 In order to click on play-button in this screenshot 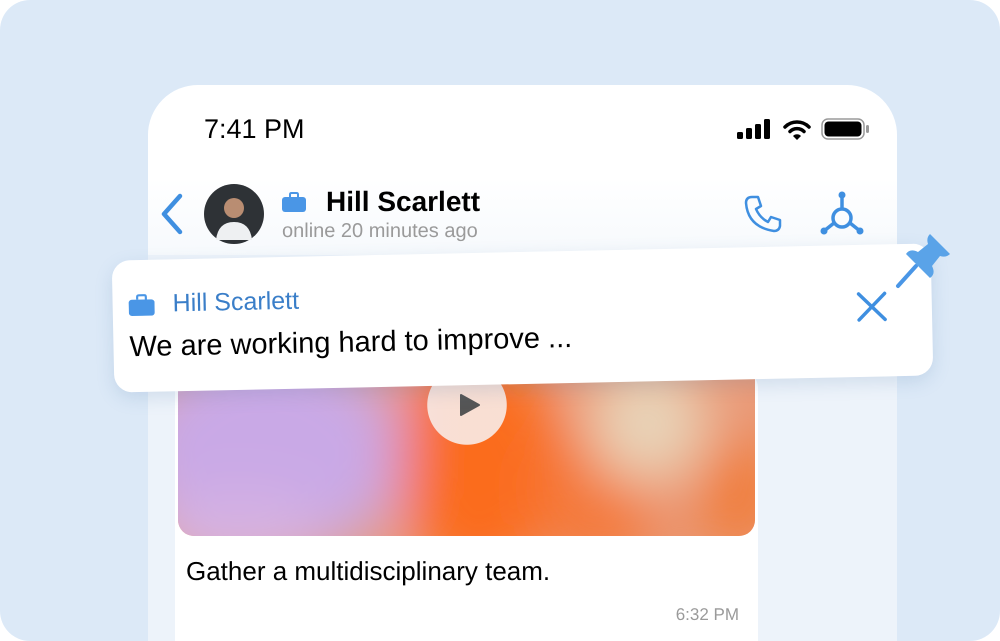, I will do `click(467, 414)`.